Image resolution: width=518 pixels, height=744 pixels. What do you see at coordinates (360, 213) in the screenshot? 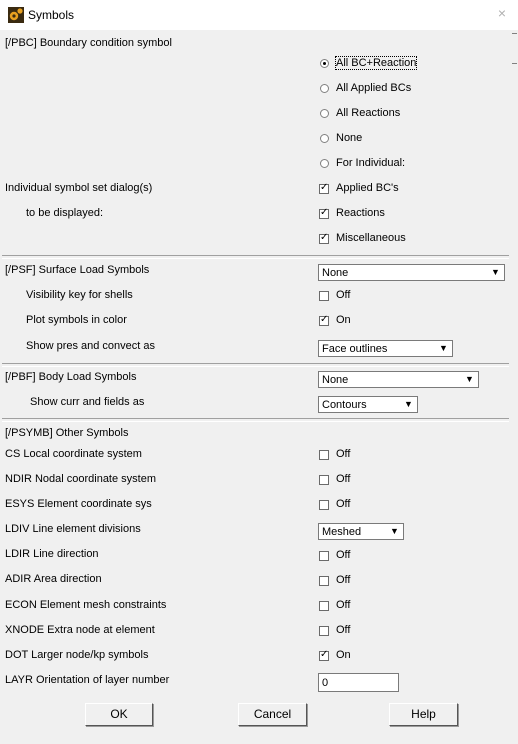
I see `reactions-label: Reactions` at bounding box center [360, 213].